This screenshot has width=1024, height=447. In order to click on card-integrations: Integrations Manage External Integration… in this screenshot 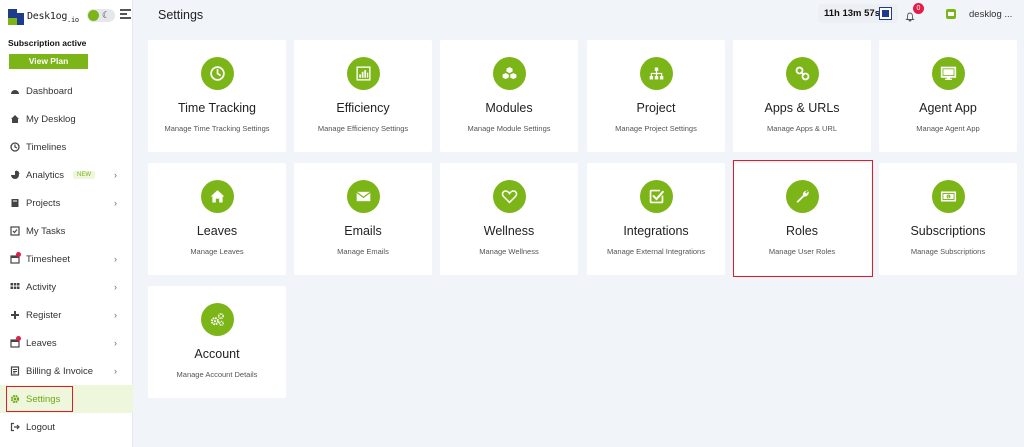, I will do `click(656, 219)`.